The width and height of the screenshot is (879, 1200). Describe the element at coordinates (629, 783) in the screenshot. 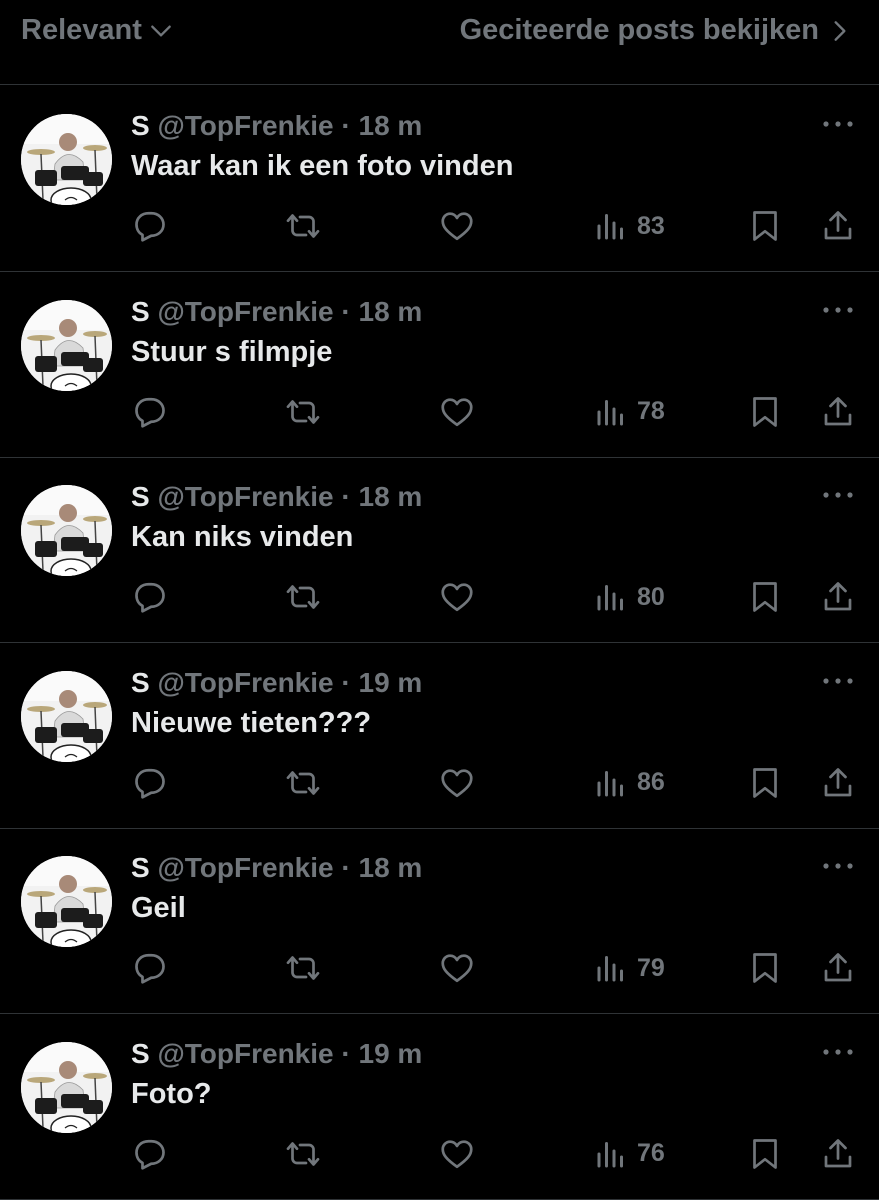

I see `views-button: 86` at that location.